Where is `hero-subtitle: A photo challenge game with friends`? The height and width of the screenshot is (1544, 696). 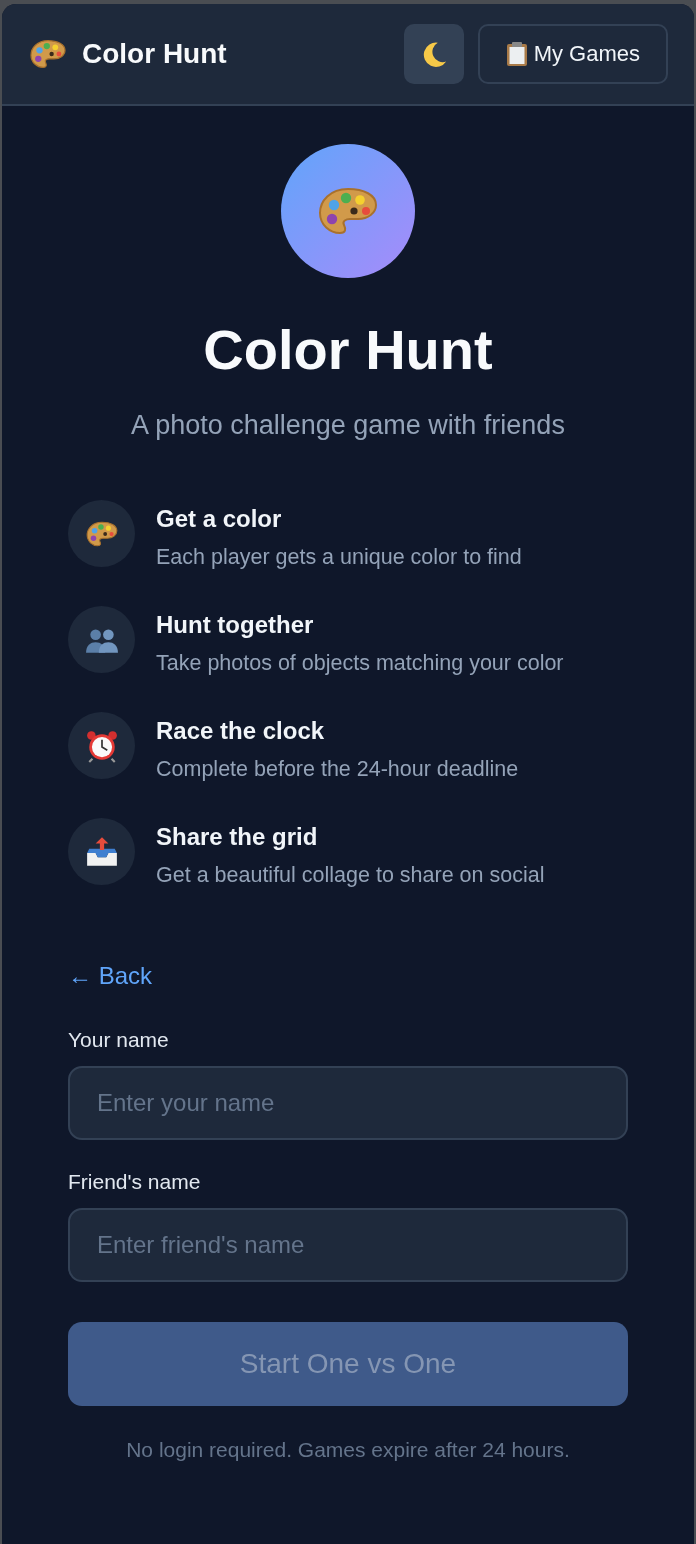 hero-subtitle: A photo challenge game with friends is located at coordinates (348, 425).